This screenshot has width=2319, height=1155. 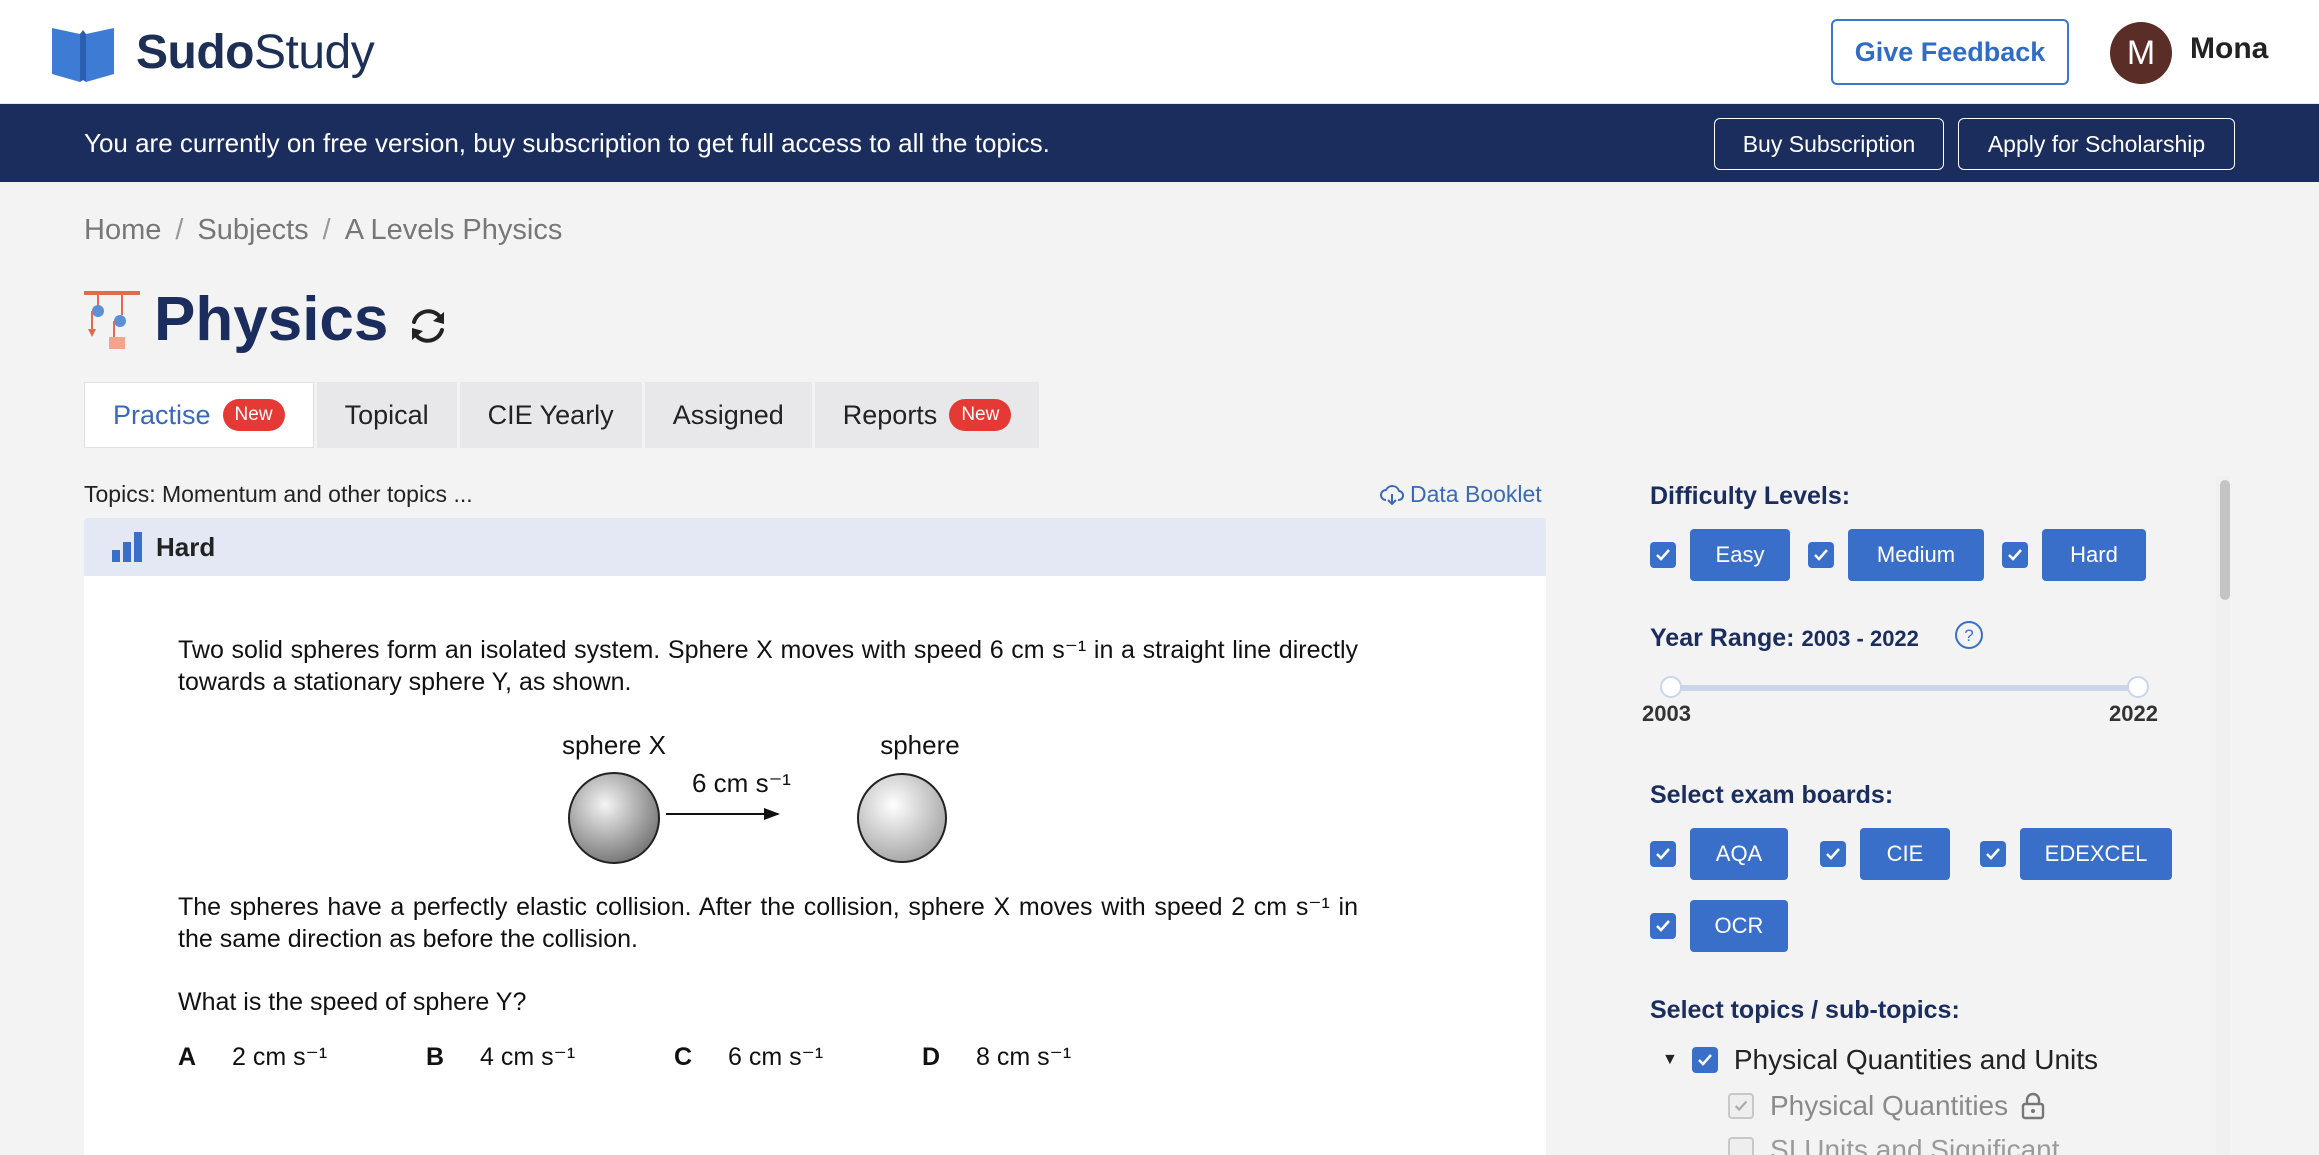 I want to click on topic-row-physical-quantities: ▼ Physical Quantities and Units, so click(x=1880, y=1060).